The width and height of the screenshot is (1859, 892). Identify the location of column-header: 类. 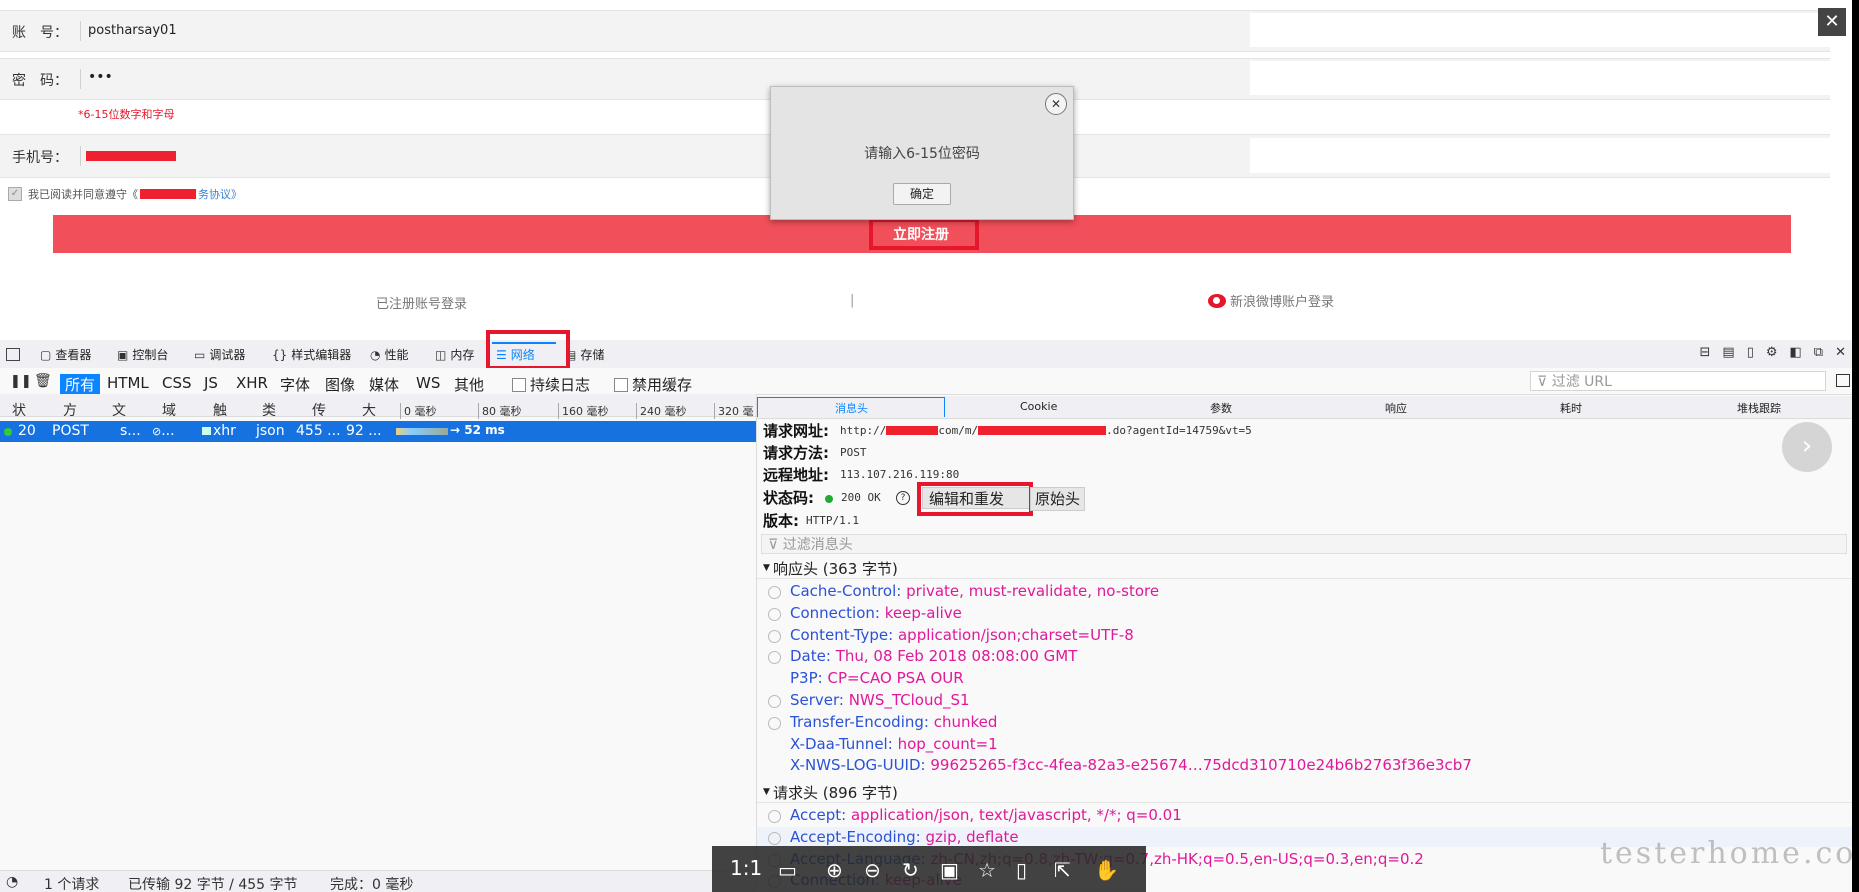
(269, 410).